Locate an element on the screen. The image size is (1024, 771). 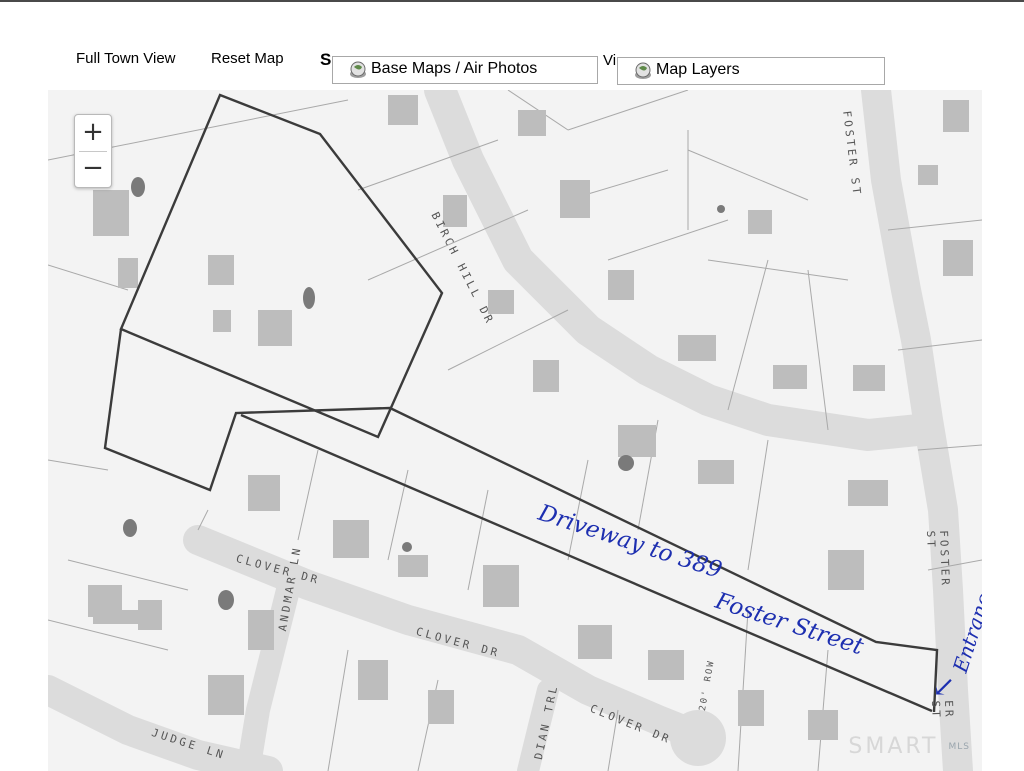
zoom-control: + − is located at coordinates (93, 151).